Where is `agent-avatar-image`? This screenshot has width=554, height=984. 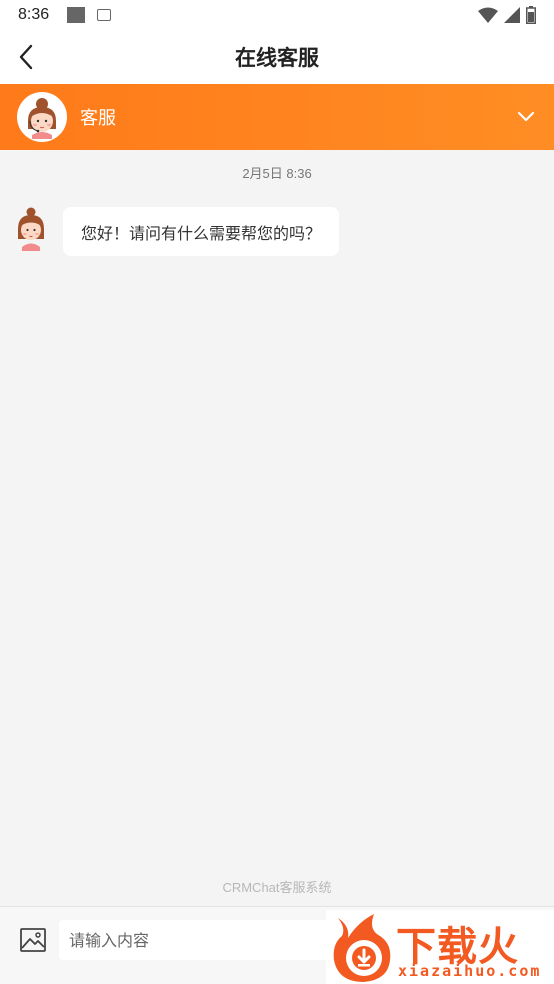 agent-avatar-image is located at coordinates (42, 118).